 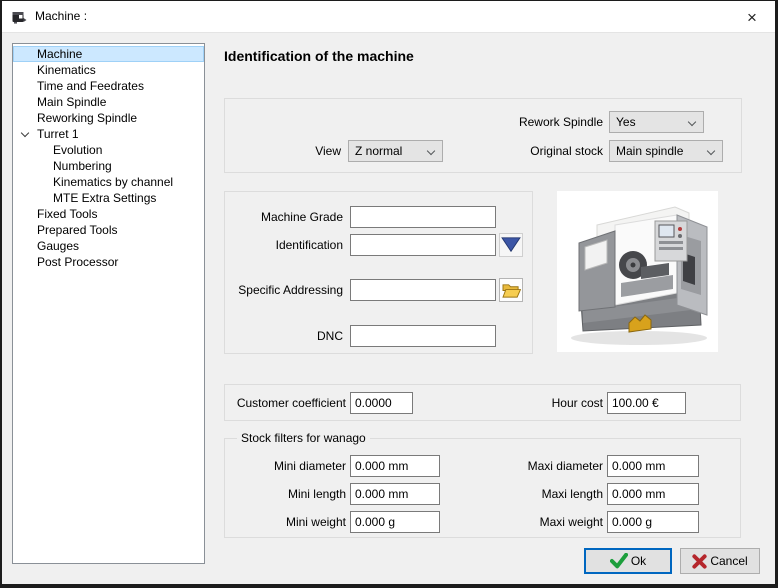 What do you see at coordinates (61, 16) in the screenshot?
I see `window-title: Machine :` at bounding box center [61, 16].